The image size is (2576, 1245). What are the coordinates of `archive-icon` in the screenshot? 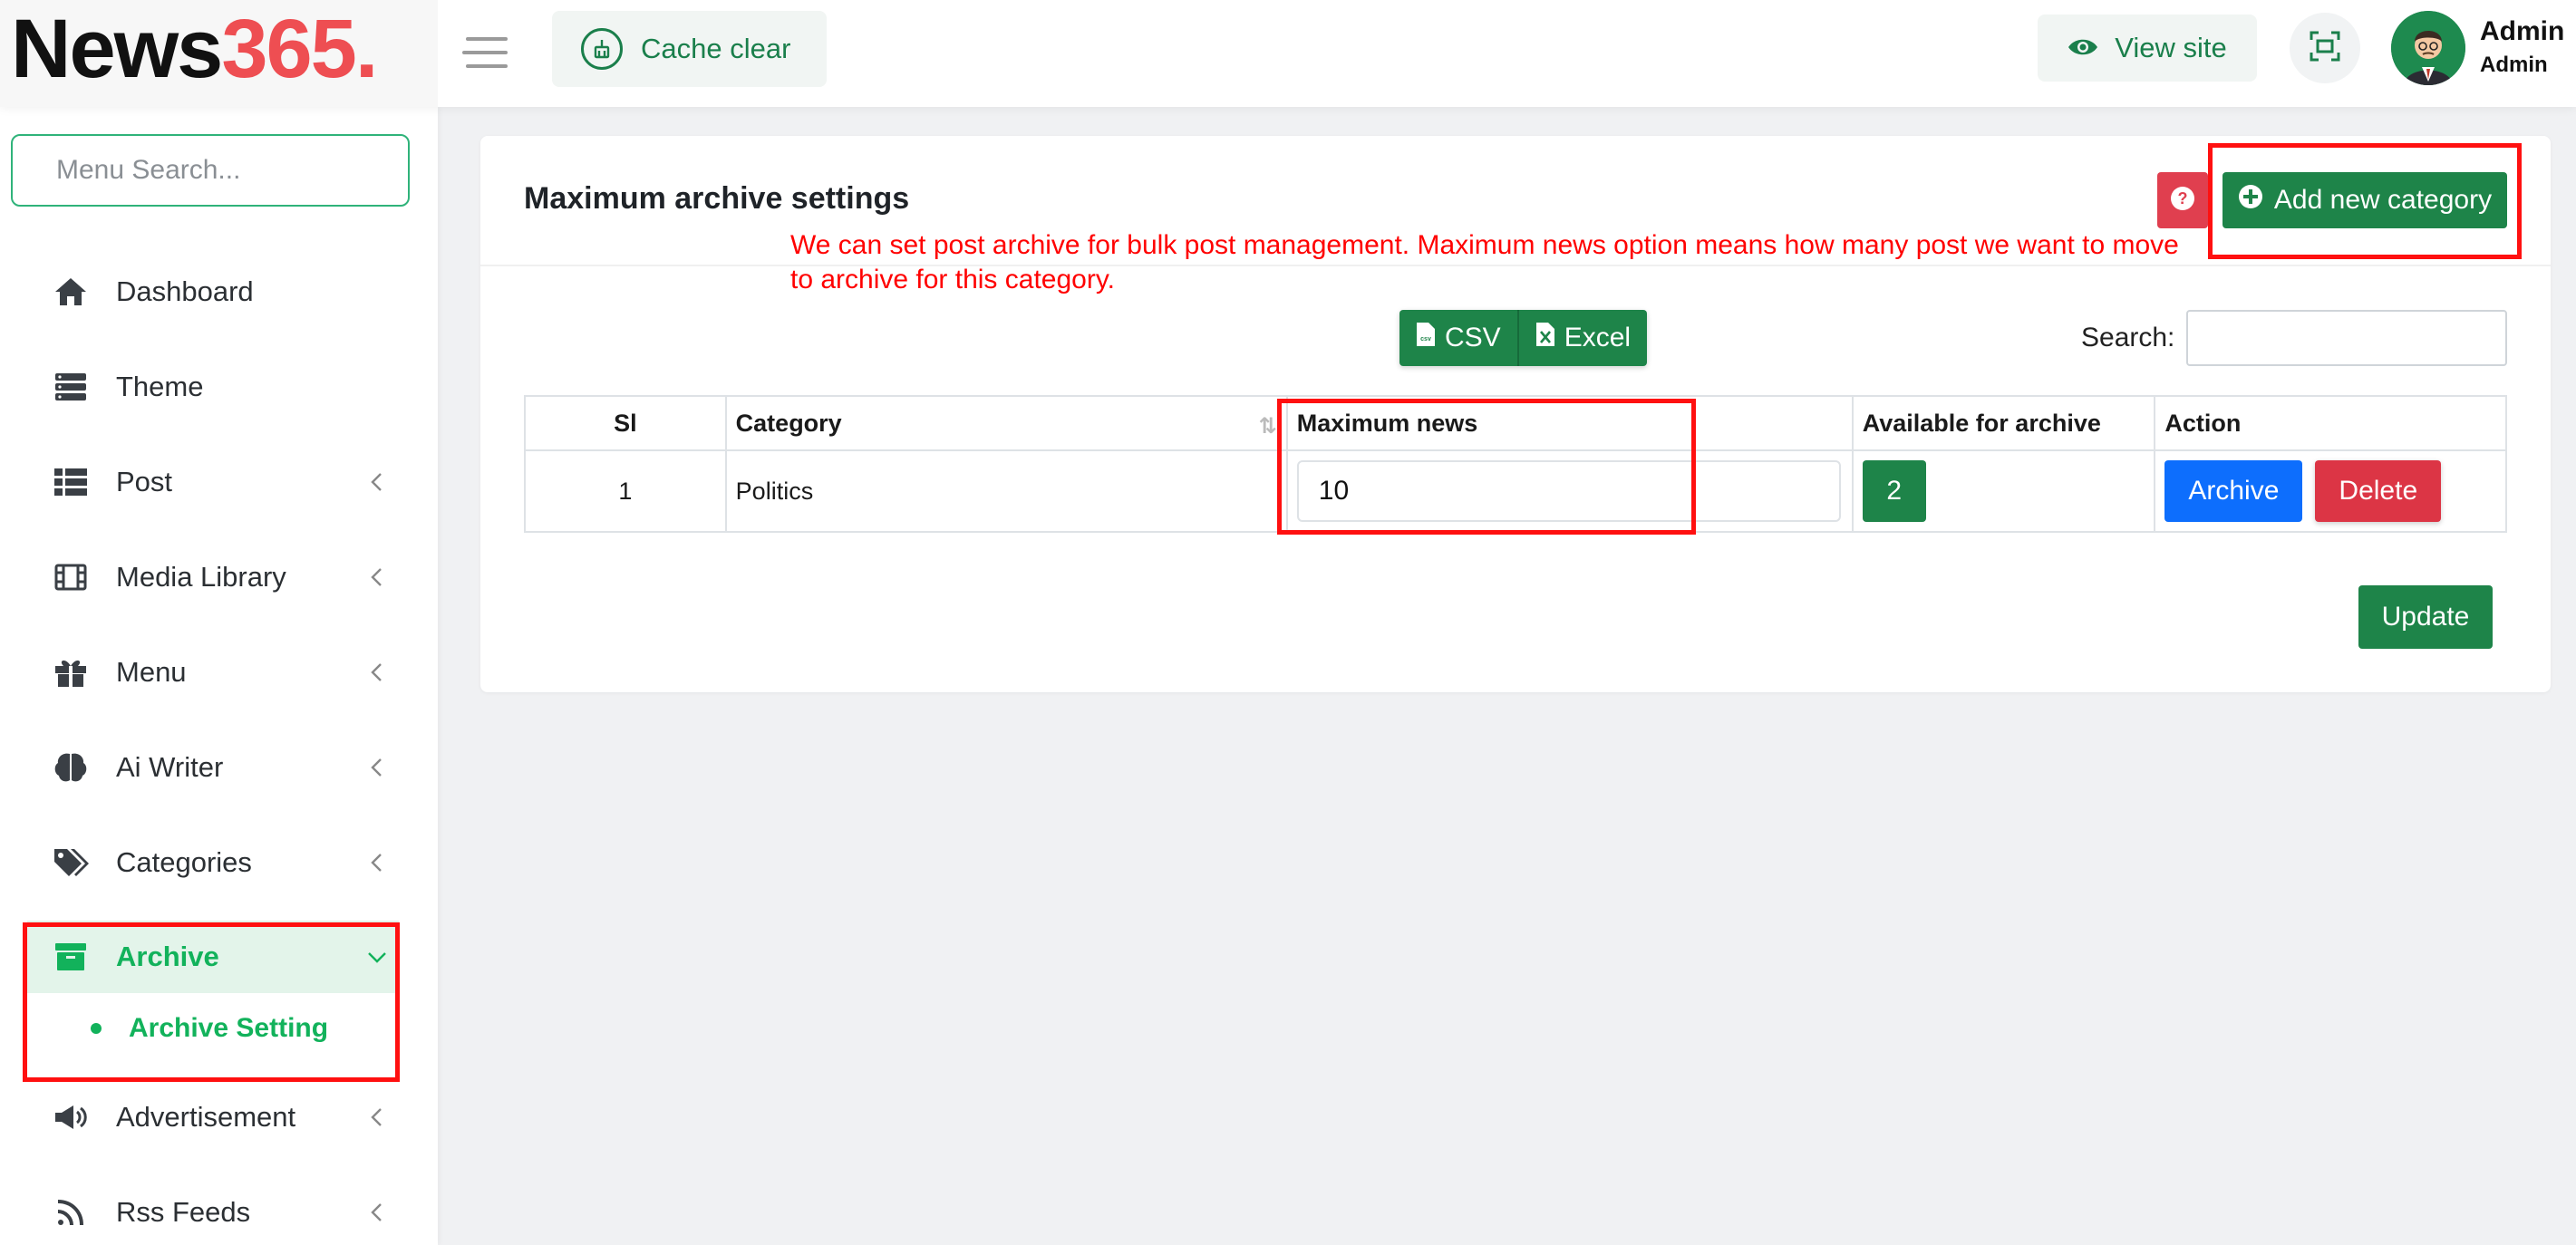 It's located at (71, 957).